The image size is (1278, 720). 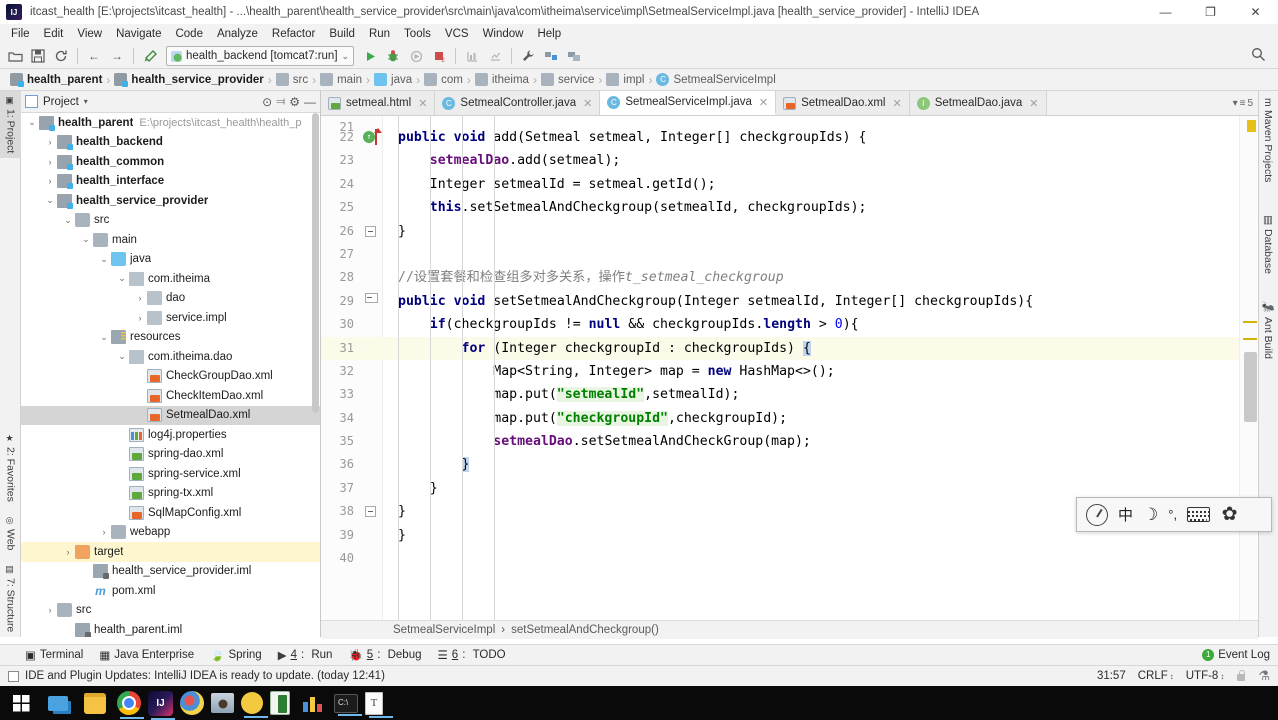 I want to click on gear-icon: ⚙, so click(x=294, y=102).